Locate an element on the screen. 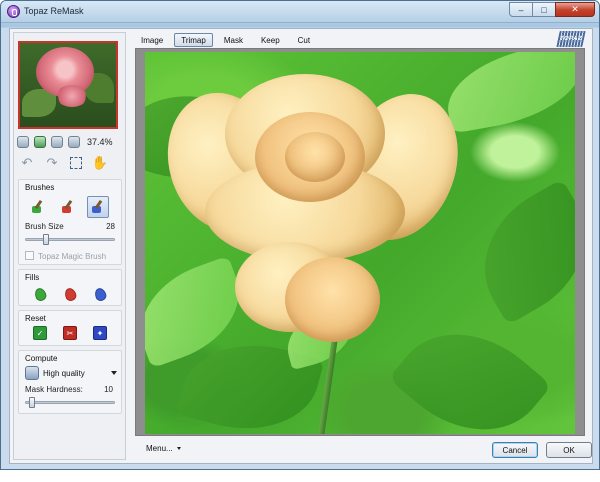  preview-thumbnail is located at coordinates (68, 85).